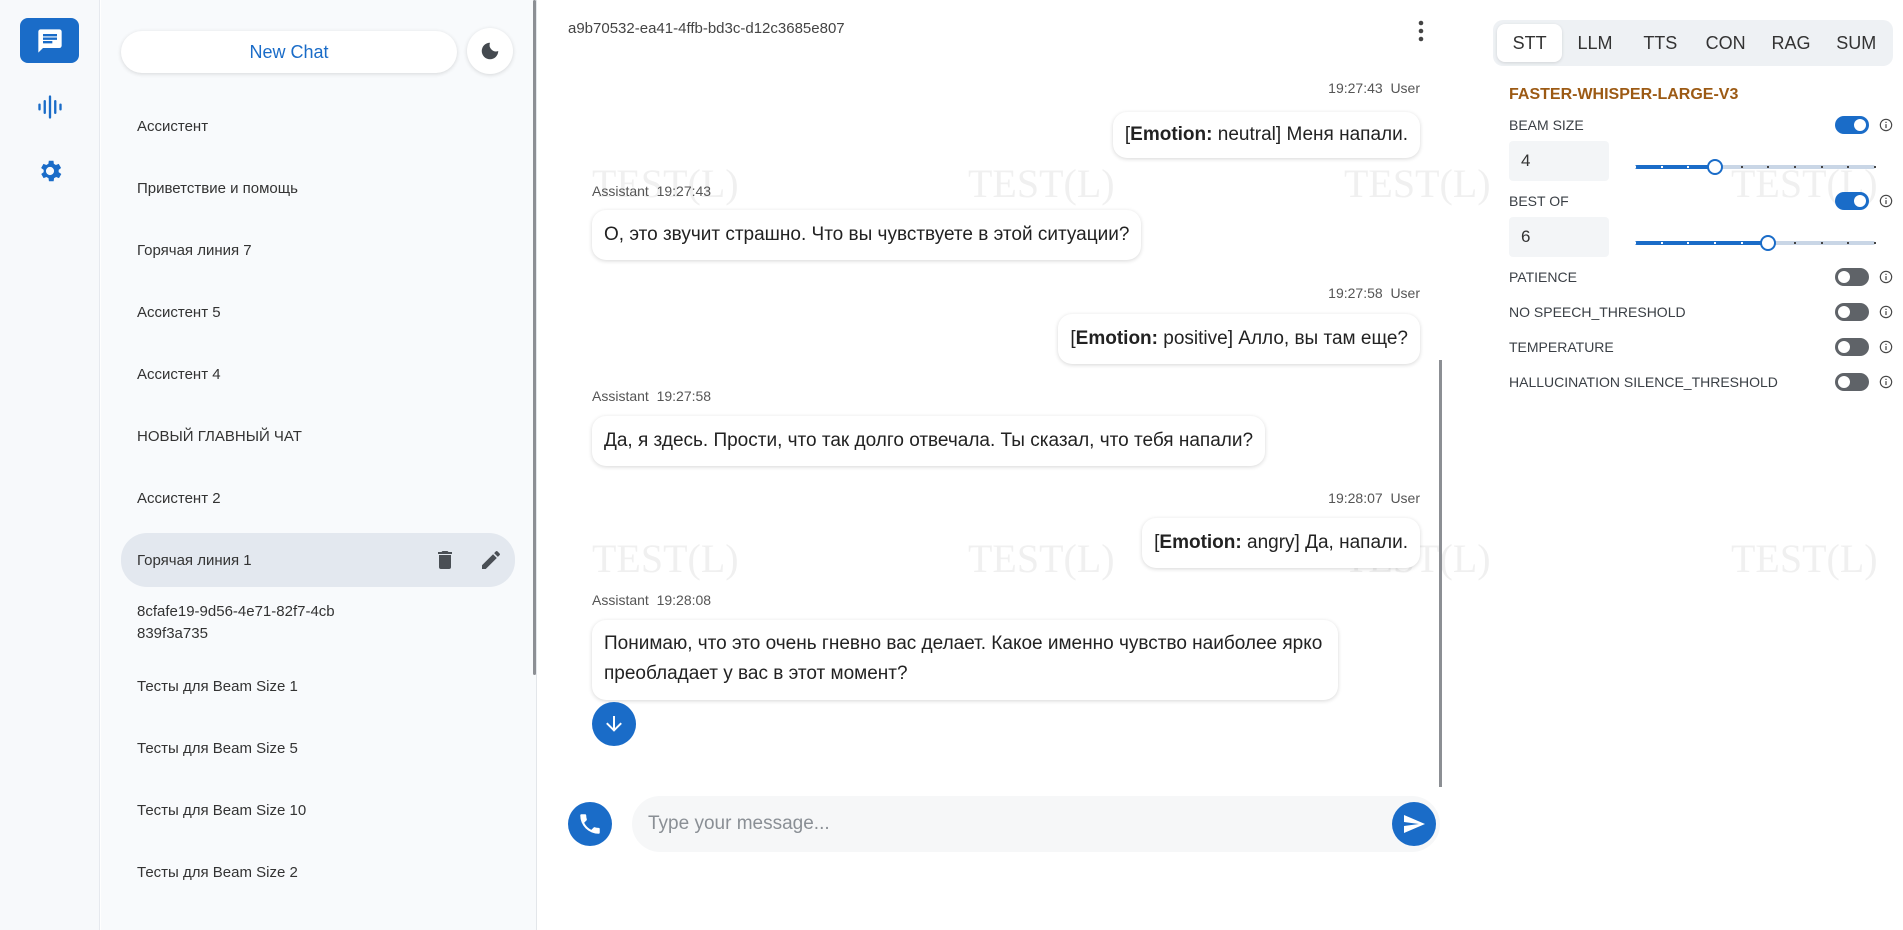 The image size is (1903, 930). I want to click on chat-list-item: Тесты для Beam Size 10, so click(318, 810).